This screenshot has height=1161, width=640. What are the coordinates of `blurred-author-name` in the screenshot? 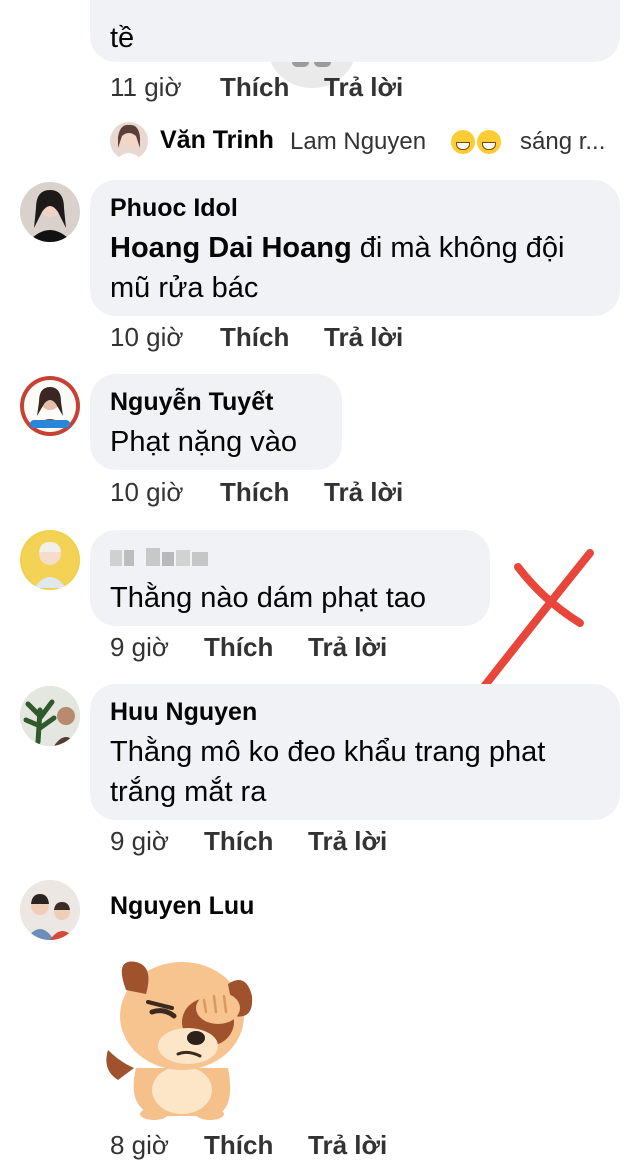 It's located at (160, 558).